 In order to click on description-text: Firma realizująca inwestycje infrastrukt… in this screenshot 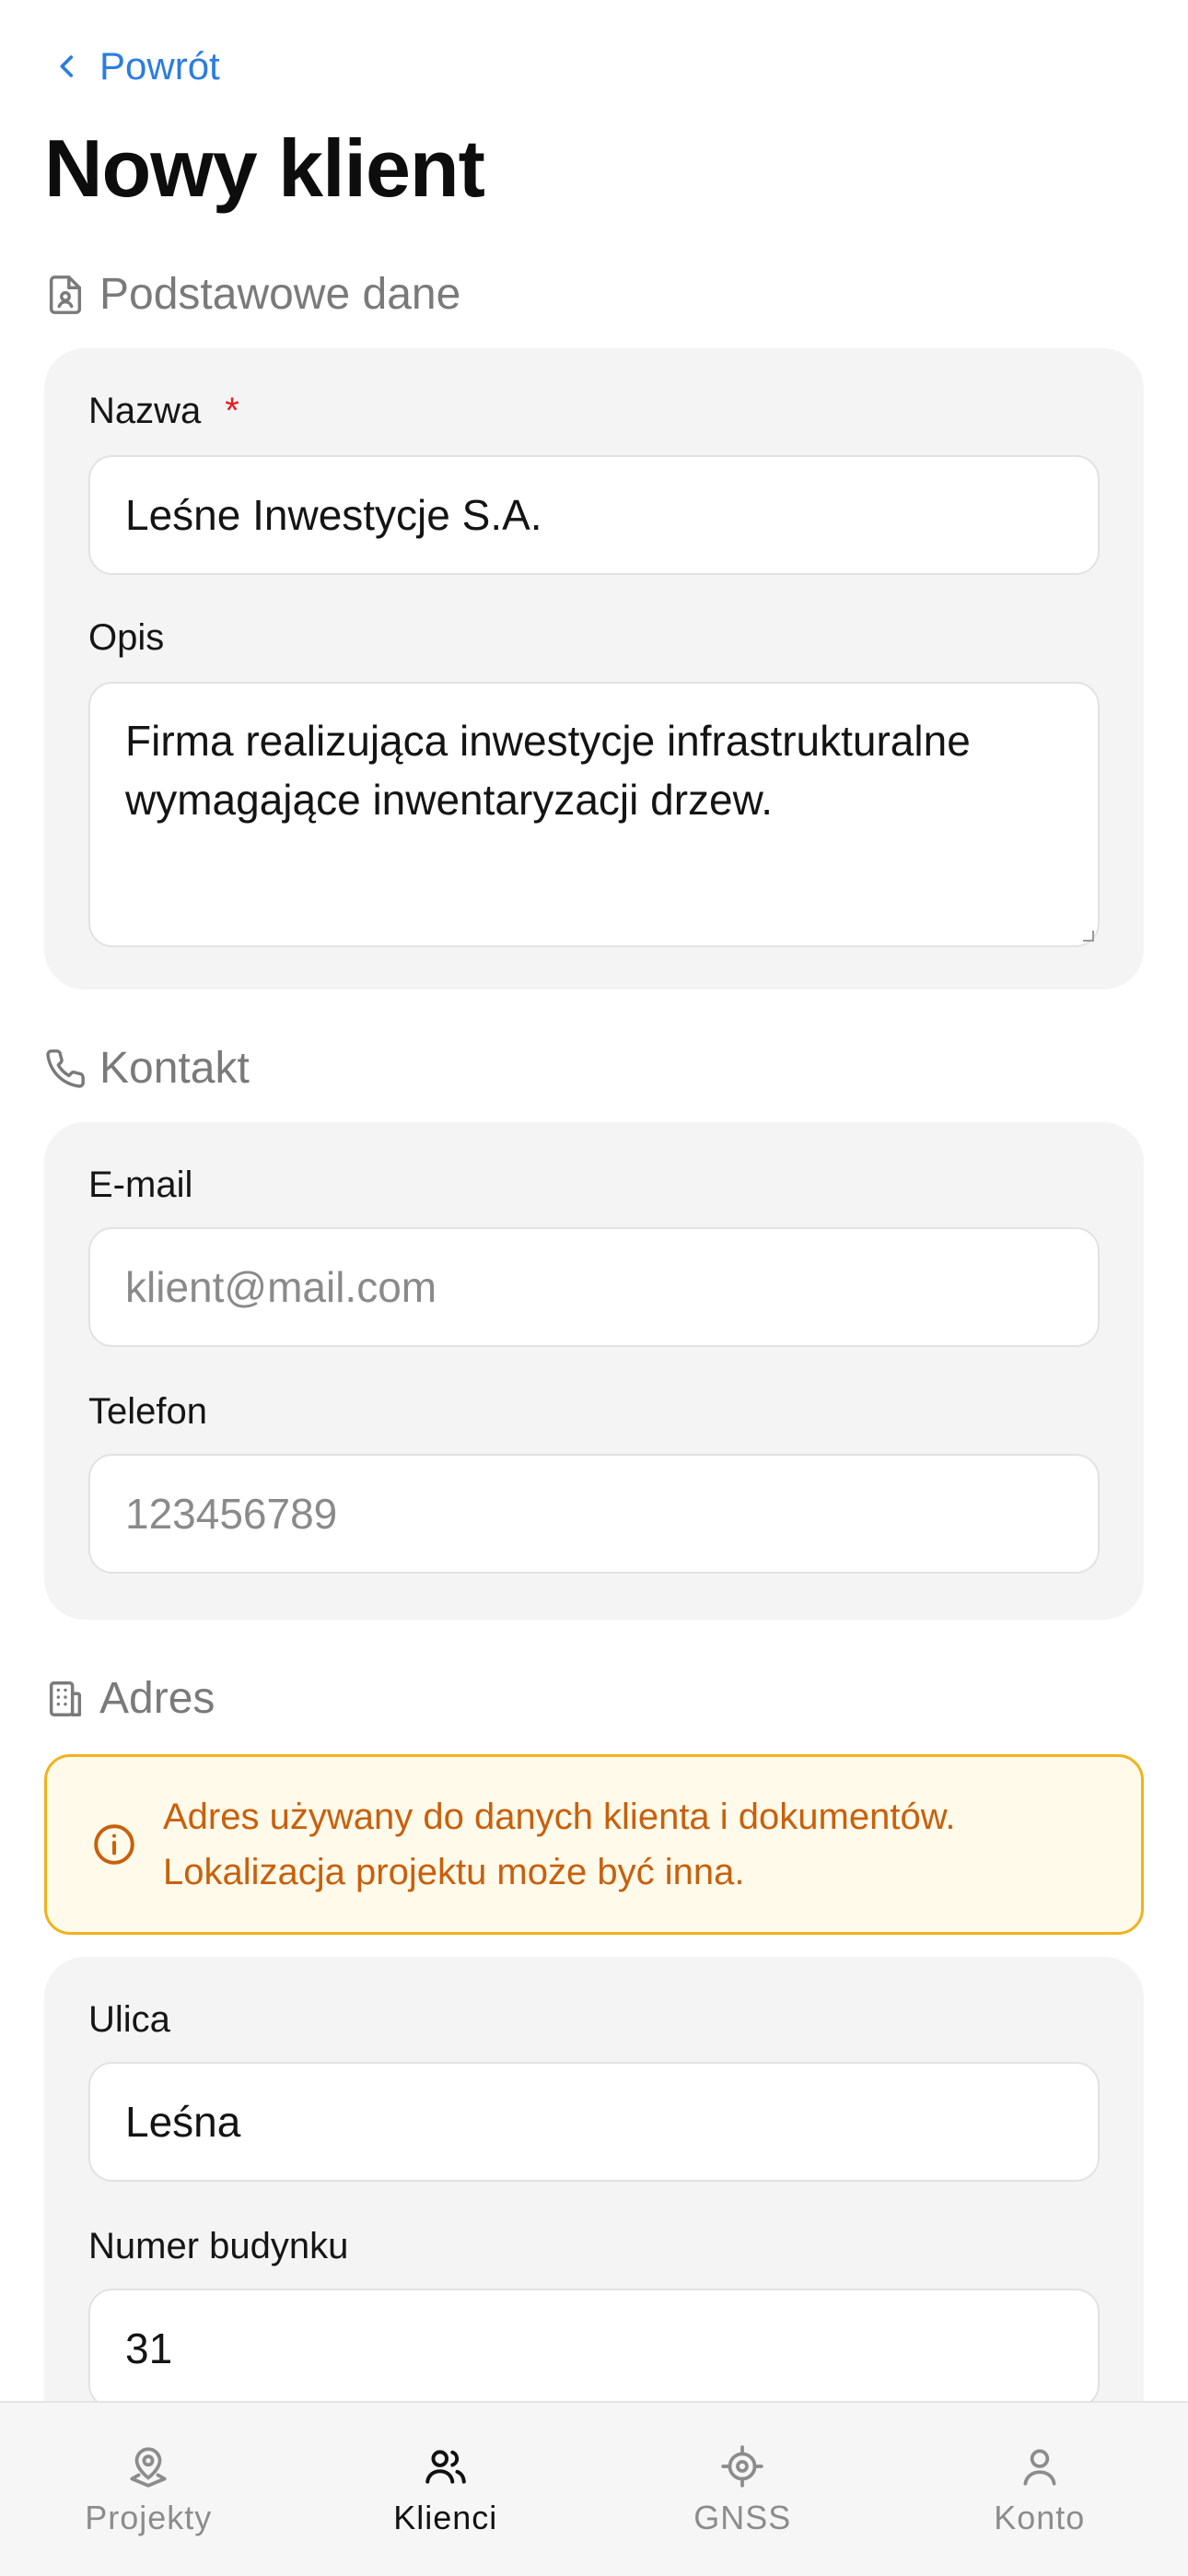, I will do `click(548, 770)`.